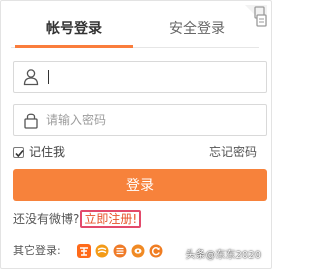 The height and width of the screenshot is (269, 320). I want to click on wangwang-icon, so click(138, 250).